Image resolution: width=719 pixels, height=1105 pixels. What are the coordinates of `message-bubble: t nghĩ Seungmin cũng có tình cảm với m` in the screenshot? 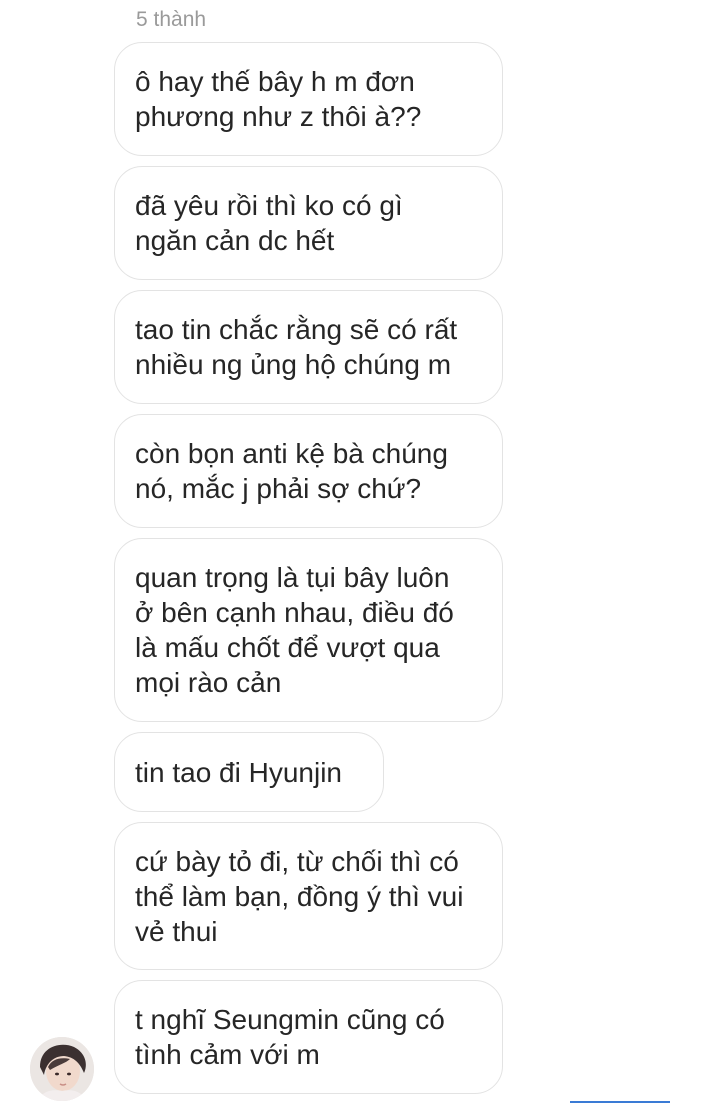 It's located at (308, 1037).